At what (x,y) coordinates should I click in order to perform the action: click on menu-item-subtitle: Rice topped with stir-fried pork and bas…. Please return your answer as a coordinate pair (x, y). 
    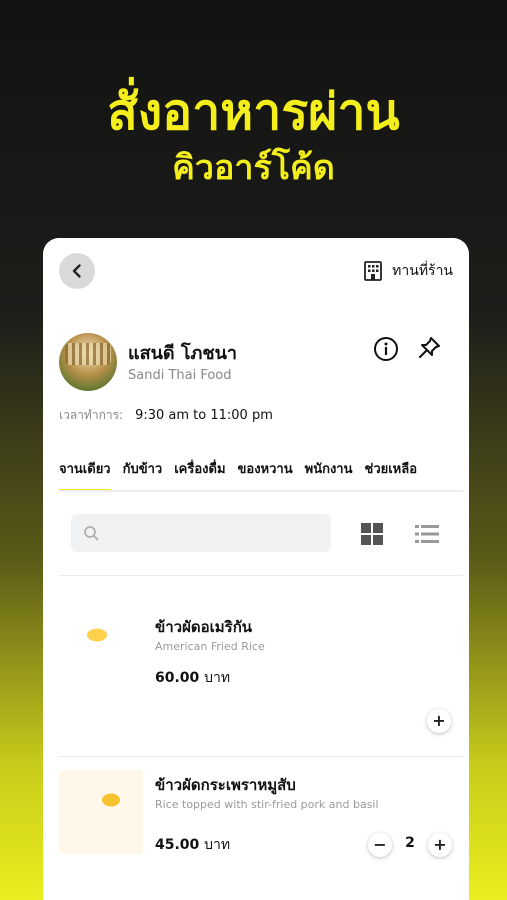
    Looking at the image, I should click on (267, 804).